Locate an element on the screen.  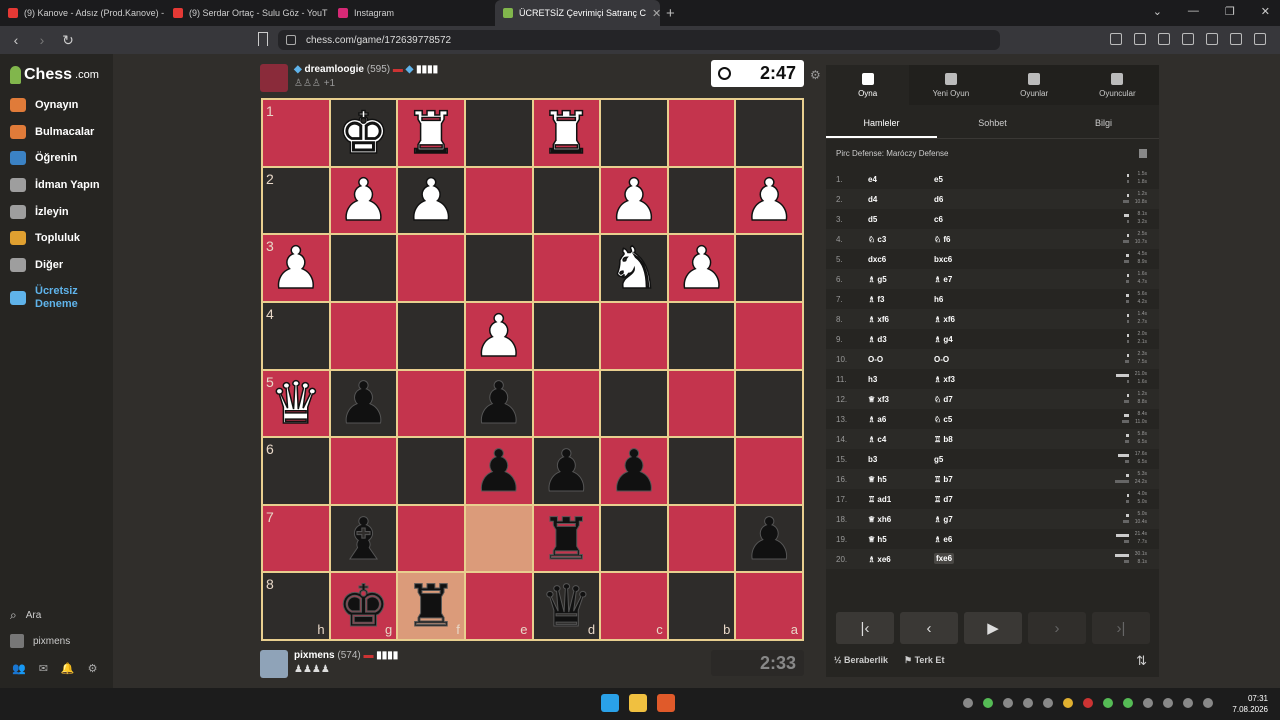
black-move: ♘ d7 is located at coordinates (943, 399).